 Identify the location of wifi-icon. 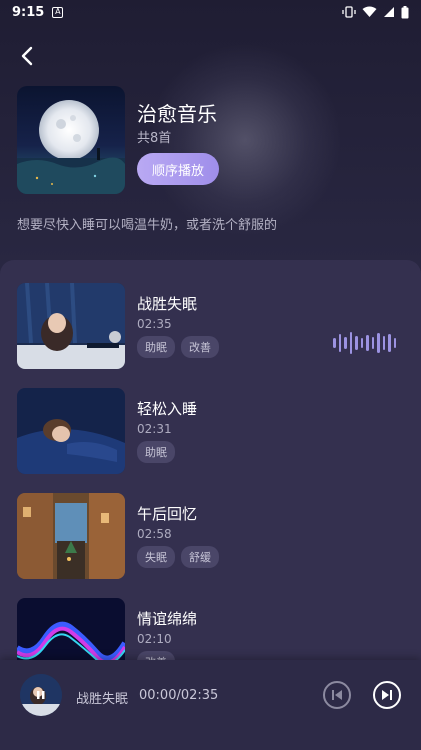
(369, 11).